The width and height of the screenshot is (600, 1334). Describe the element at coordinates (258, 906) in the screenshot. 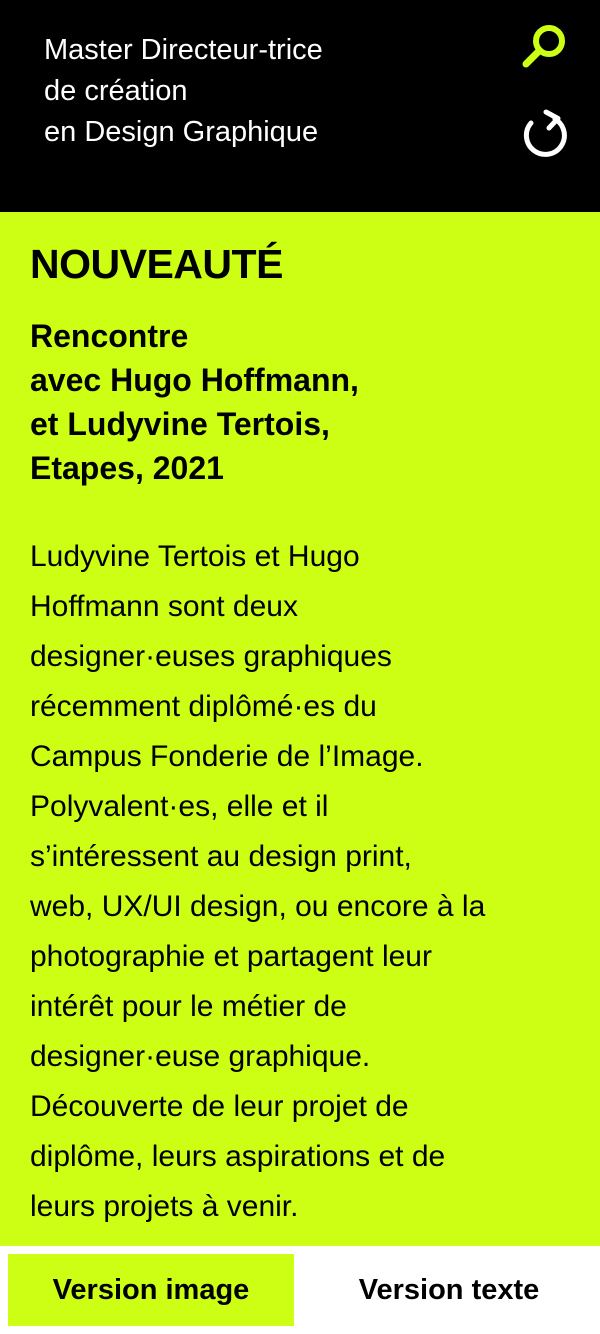

I see `article-body-line: web, UX/UI design, ou encore à la` at that location.